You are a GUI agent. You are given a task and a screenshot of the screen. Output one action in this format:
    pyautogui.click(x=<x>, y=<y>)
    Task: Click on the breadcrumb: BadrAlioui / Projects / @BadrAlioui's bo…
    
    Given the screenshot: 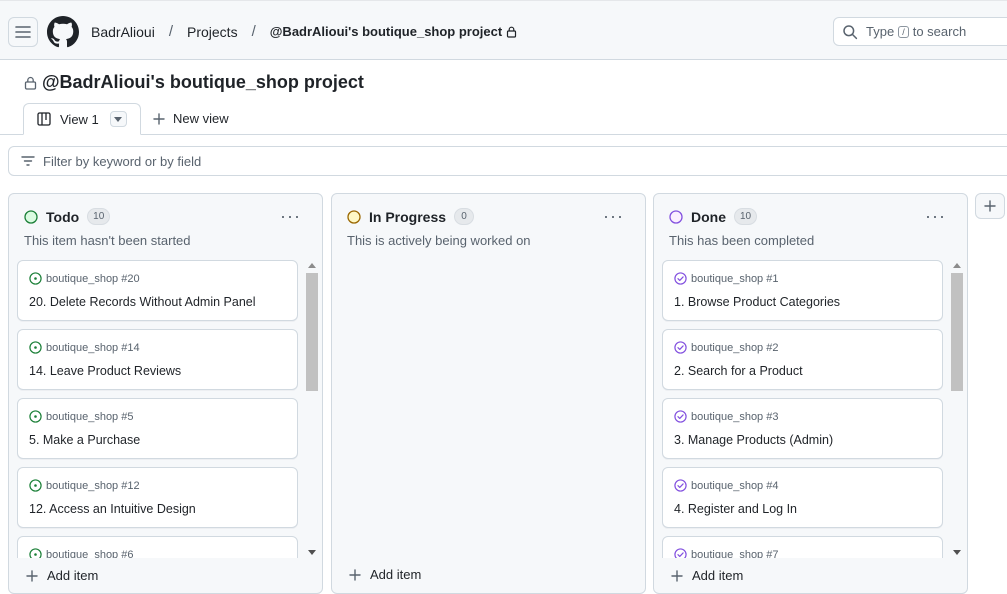 What is the action you would take?
    pyautogui.click(x=304, y=31)
    